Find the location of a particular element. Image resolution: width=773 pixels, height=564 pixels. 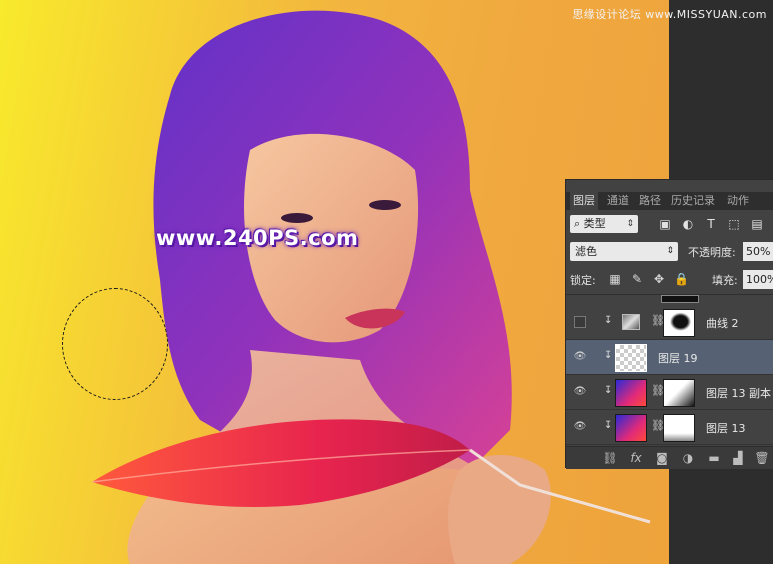

opacity-label: 不透明度: is located at coordinates (712, 252).